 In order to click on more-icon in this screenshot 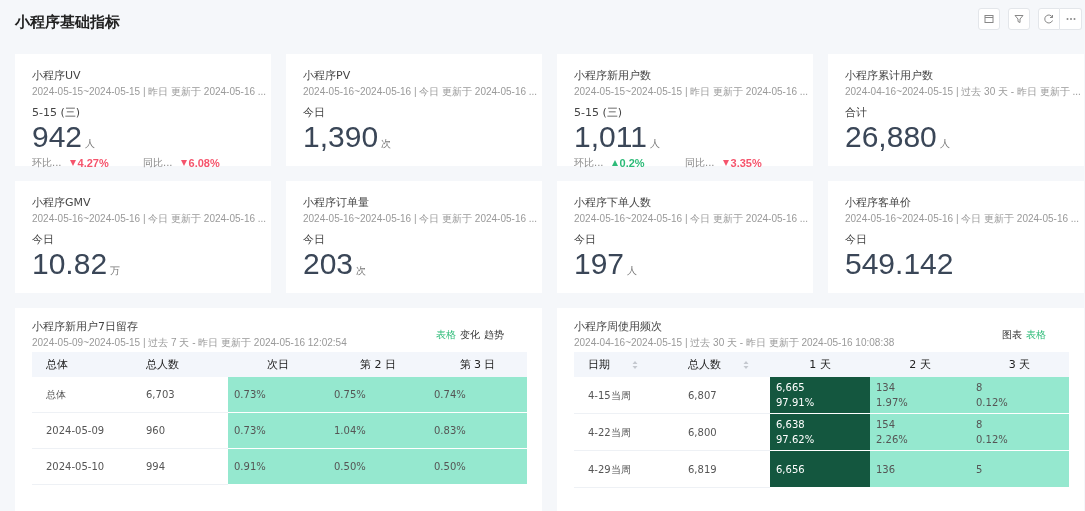, I will do `click(1070, 19)`.